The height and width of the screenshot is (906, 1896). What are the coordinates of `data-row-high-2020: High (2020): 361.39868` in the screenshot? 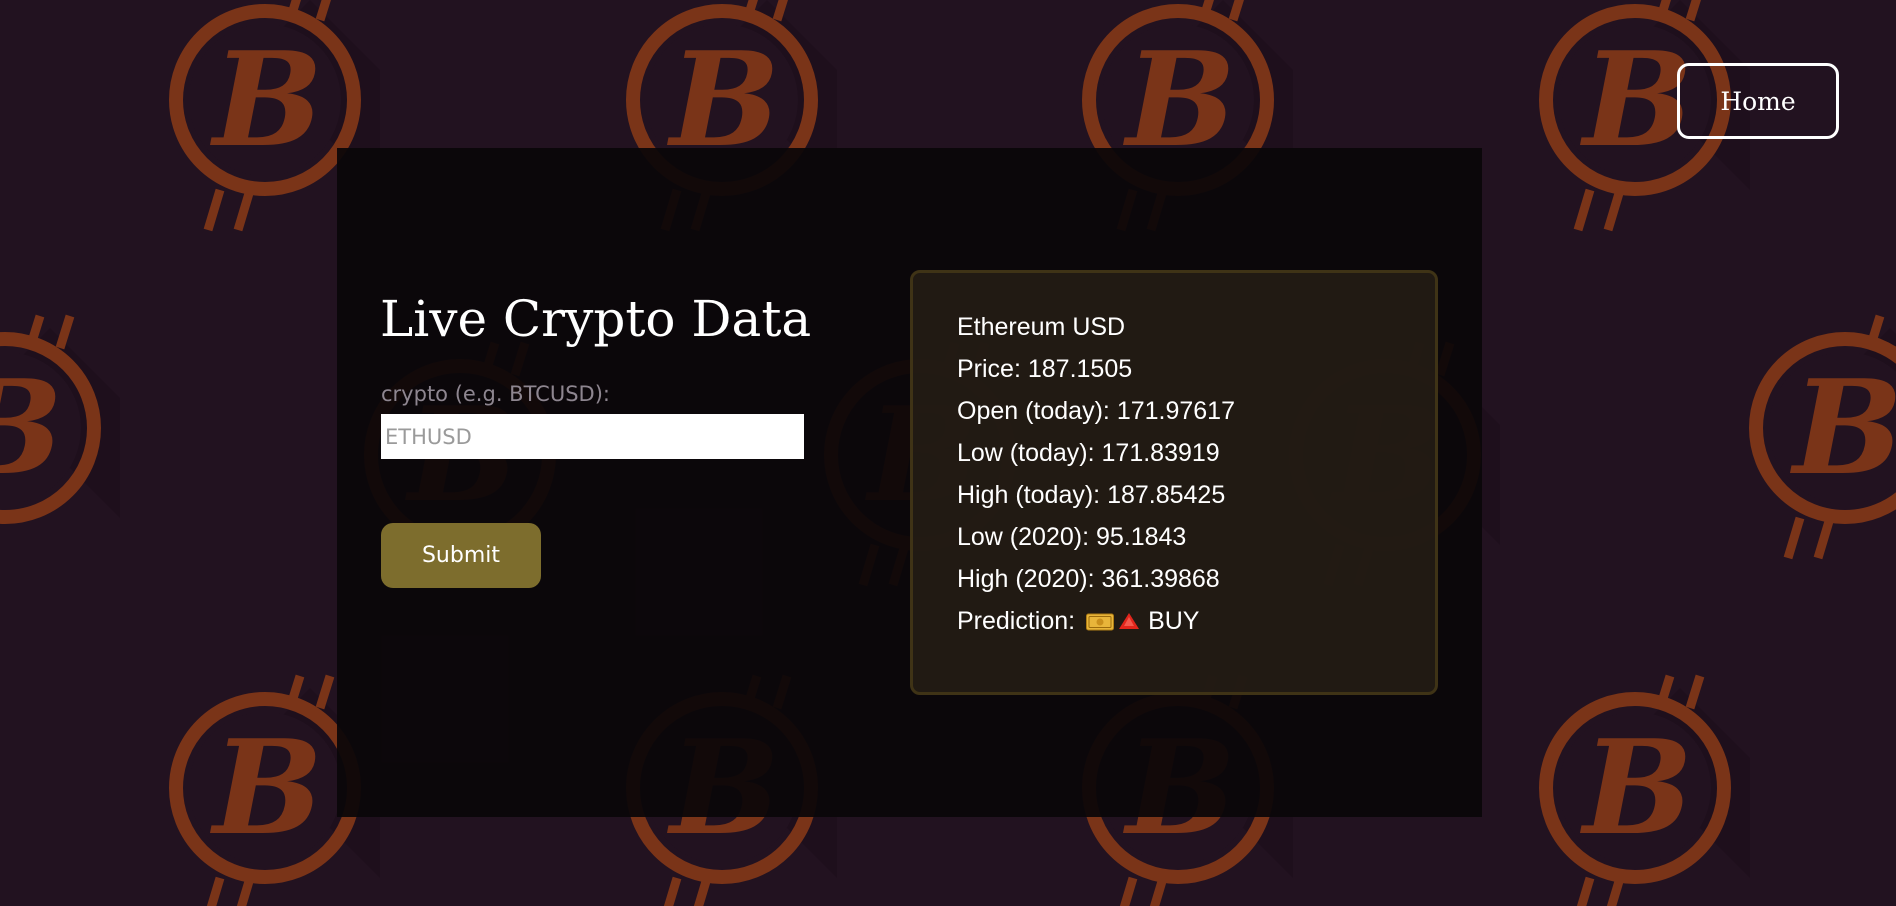 It's located at (1174, 579).